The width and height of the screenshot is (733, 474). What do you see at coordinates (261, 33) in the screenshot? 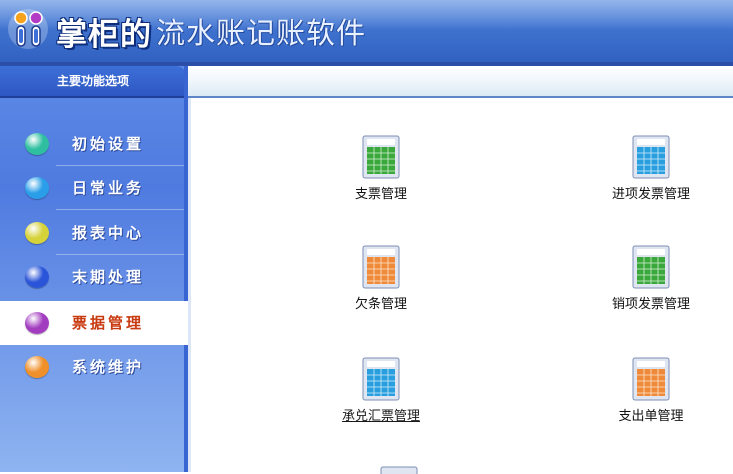
I see `app-title-product: 流水账记账软件` at bounding box center [261, 33].